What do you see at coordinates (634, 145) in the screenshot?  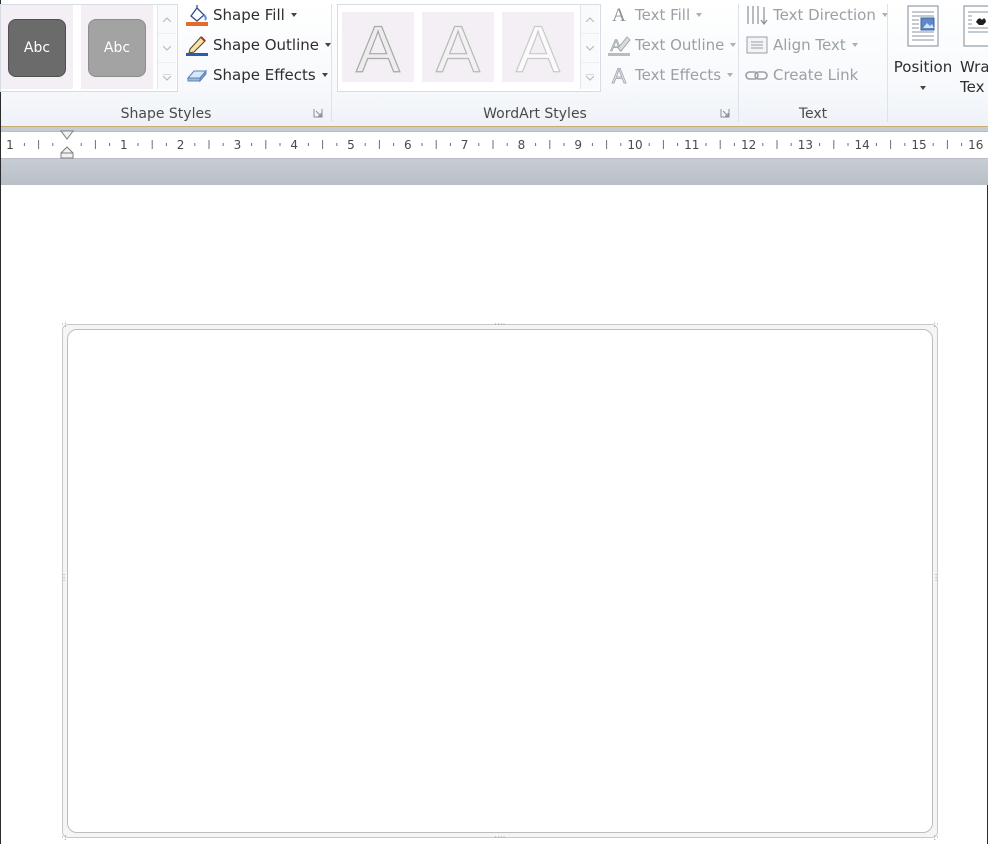 I see `ruler-label: 10` at bounding box center [634, 145].